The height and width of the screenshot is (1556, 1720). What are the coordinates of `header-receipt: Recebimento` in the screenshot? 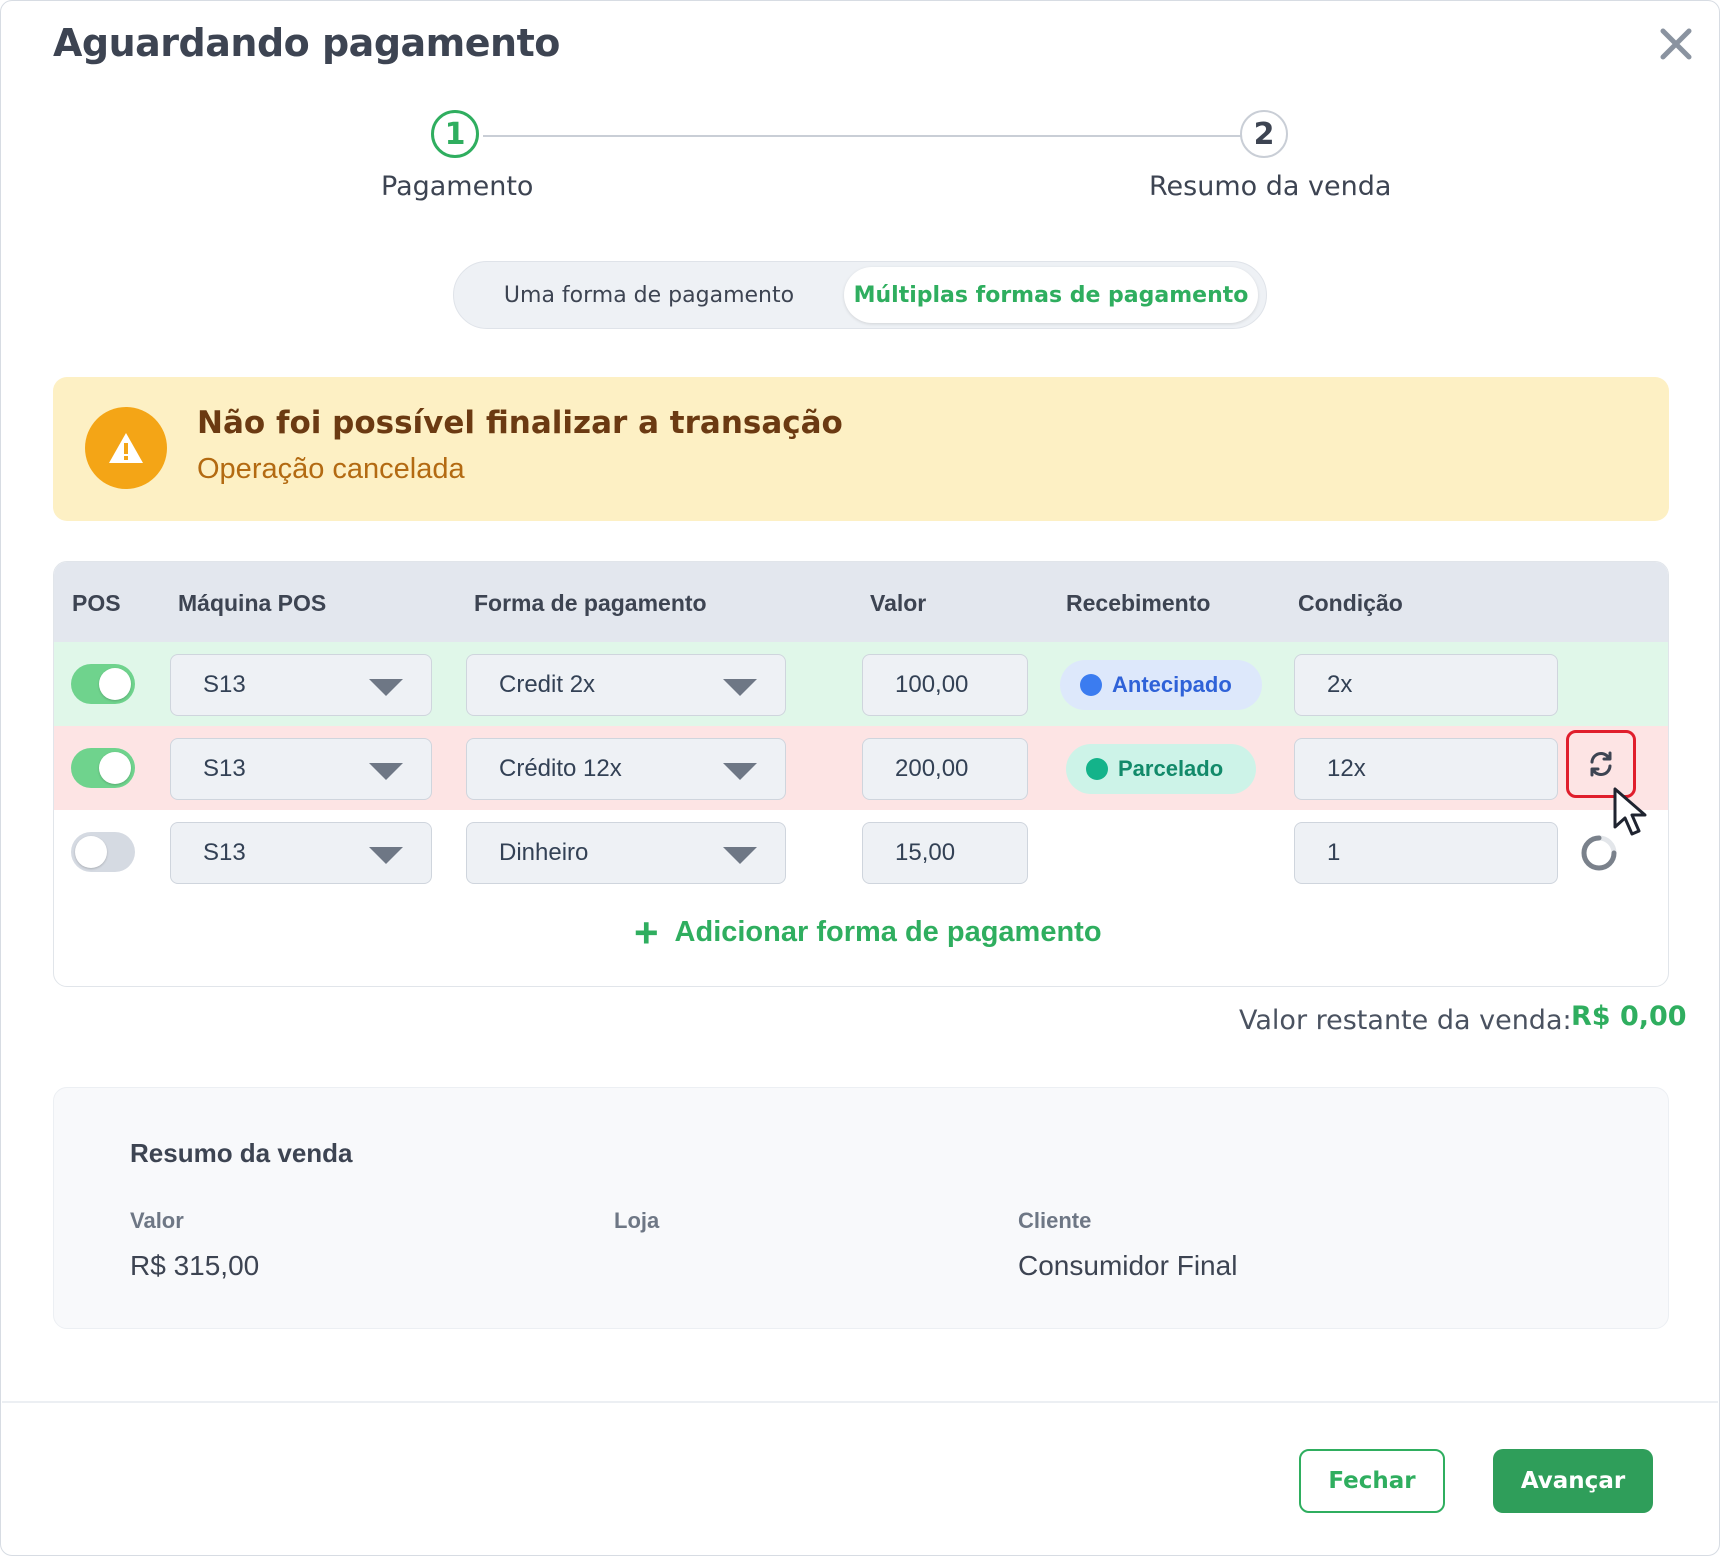 It's located at (1138, 603).